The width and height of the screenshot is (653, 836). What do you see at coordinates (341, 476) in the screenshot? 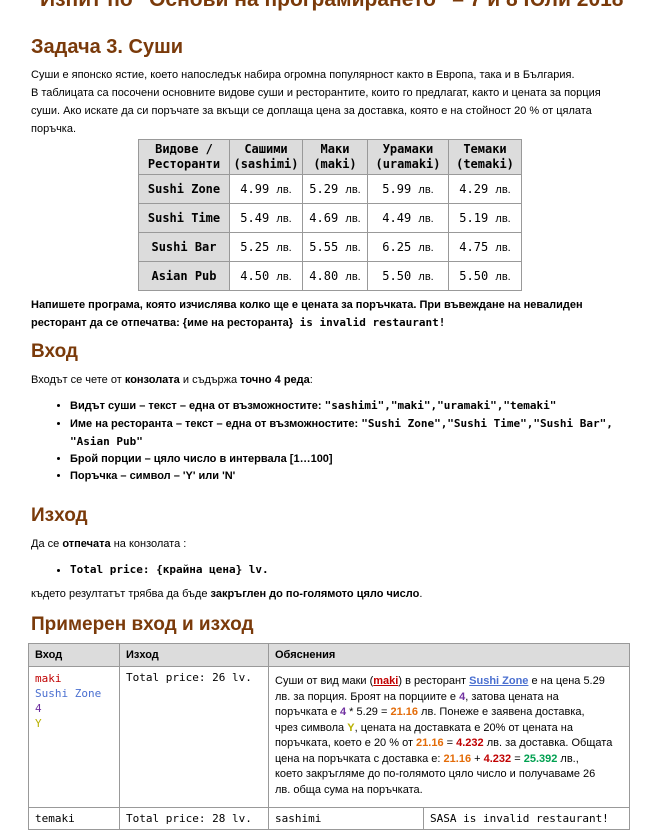
I see `input-bullet-order: Поръчка – символ – 'Y' или 'N'` at bounding box center [341, 476].